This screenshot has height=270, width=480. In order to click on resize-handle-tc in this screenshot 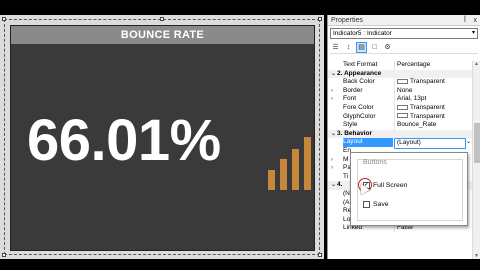, I will do `click(162, 19)`.